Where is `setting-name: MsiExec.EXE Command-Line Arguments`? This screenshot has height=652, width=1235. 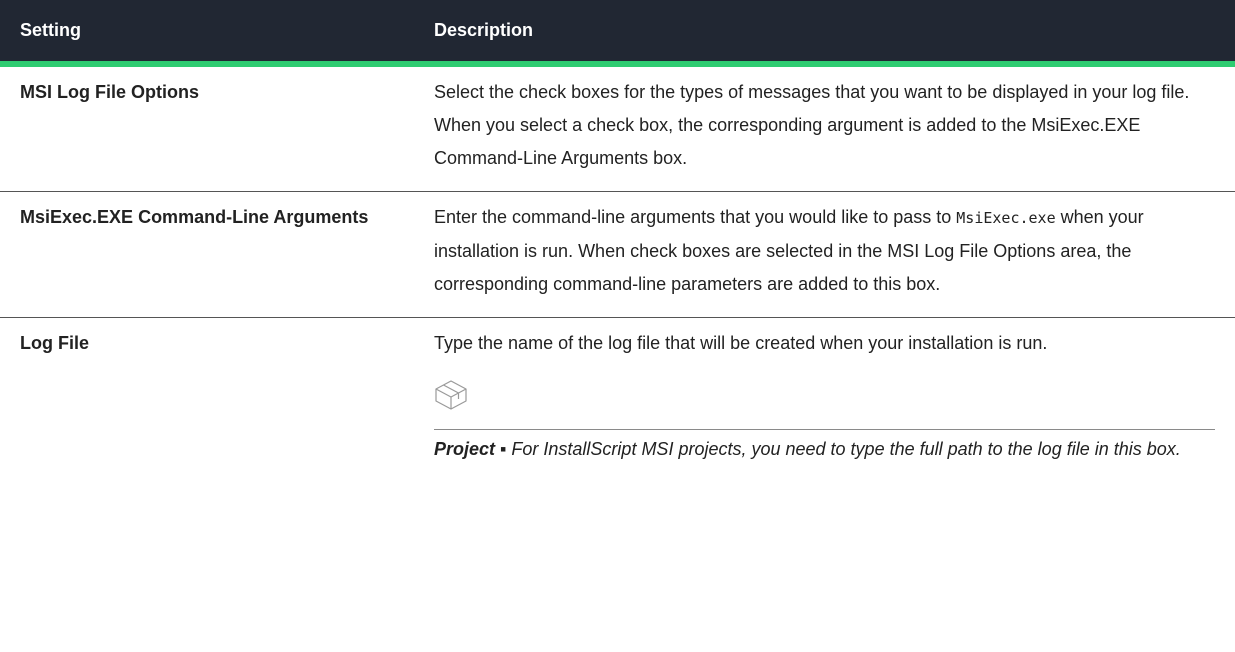 setting-name: MsiExec.EXE Command-Line Arguments is located at coordinates (206, 254).